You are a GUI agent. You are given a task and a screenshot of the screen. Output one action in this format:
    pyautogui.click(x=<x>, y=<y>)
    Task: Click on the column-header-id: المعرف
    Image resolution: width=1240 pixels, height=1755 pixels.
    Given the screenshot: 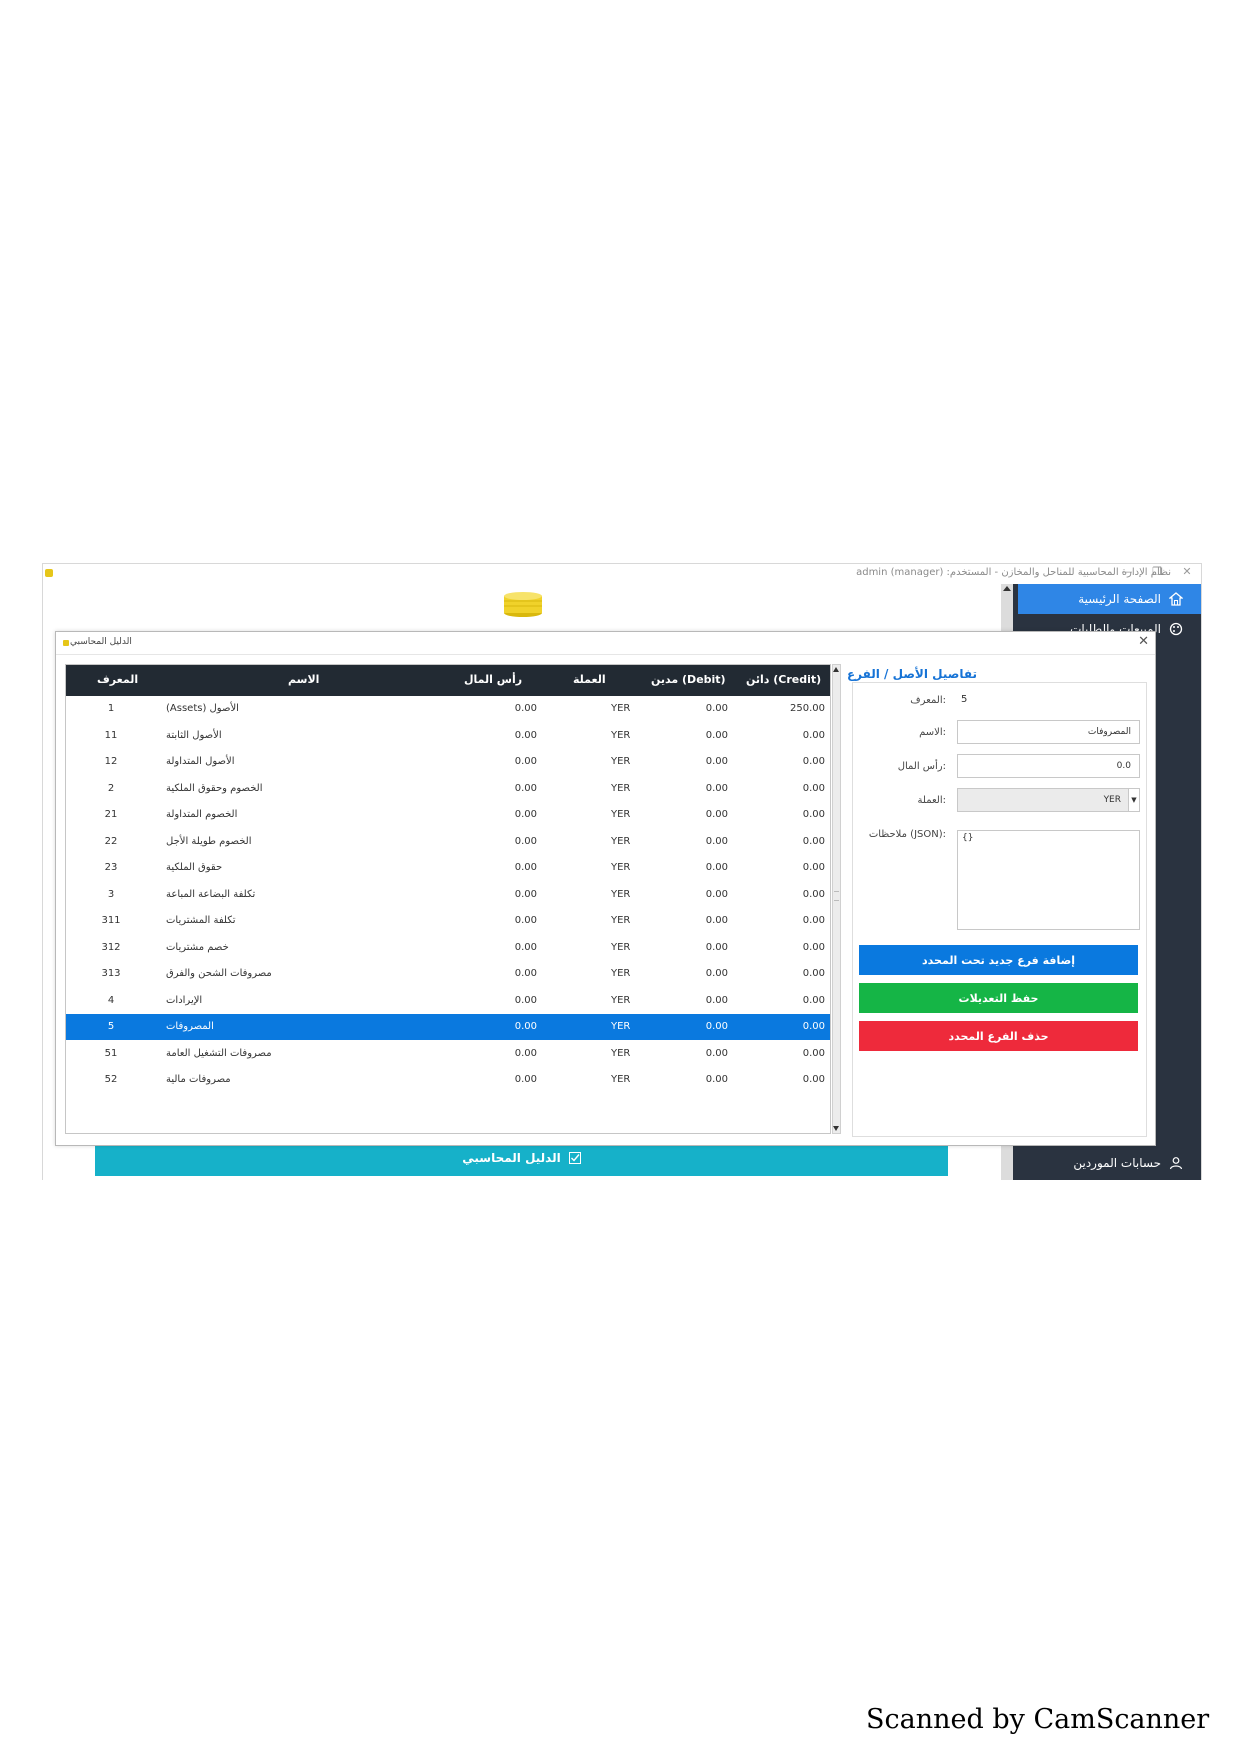 What is the action you would take?
    pyautogui.click(x=117, y=679)
    